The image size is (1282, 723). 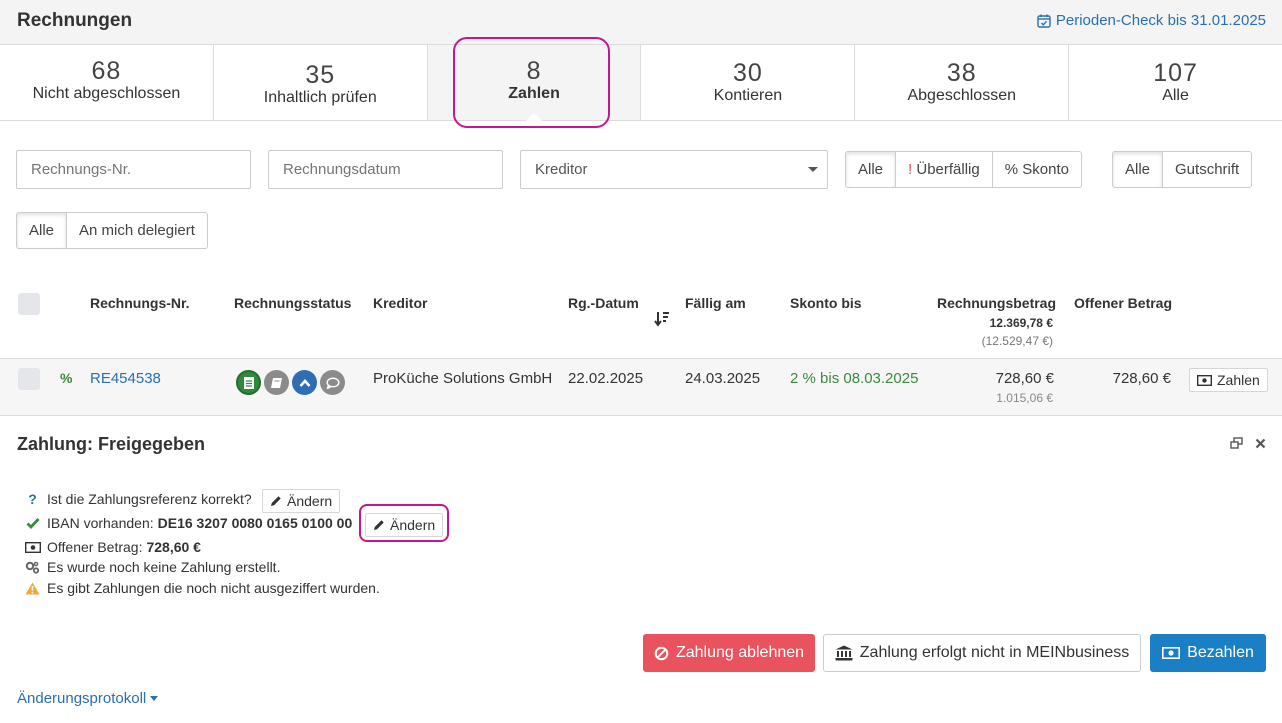 I want to click on invoice-number-input, so click(x=133, y=169).